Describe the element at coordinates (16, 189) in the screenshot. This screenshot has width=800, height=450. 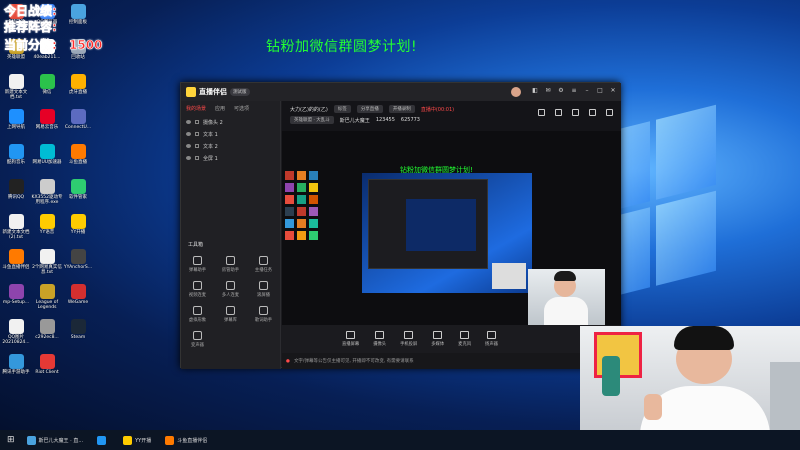
I see `desktop-icon: 腾讯QQ` at that location.